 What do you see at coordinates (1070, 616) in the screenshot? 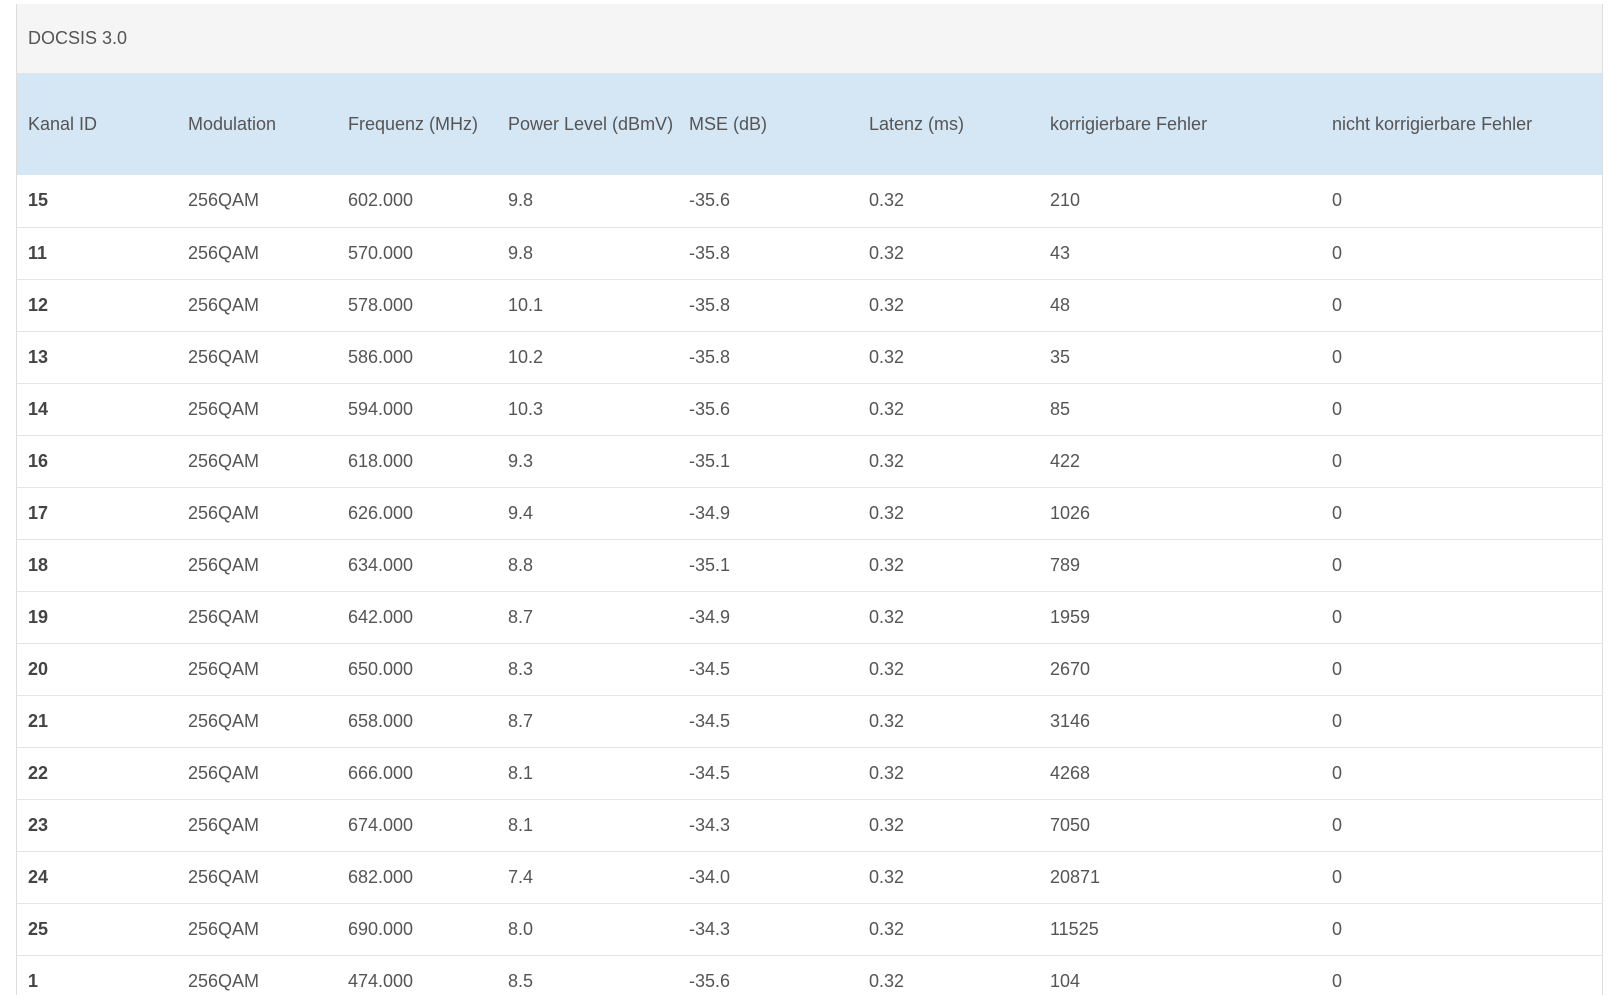
I see `correctable-errors-cell: 1959` at bounding box center [1070, 616].